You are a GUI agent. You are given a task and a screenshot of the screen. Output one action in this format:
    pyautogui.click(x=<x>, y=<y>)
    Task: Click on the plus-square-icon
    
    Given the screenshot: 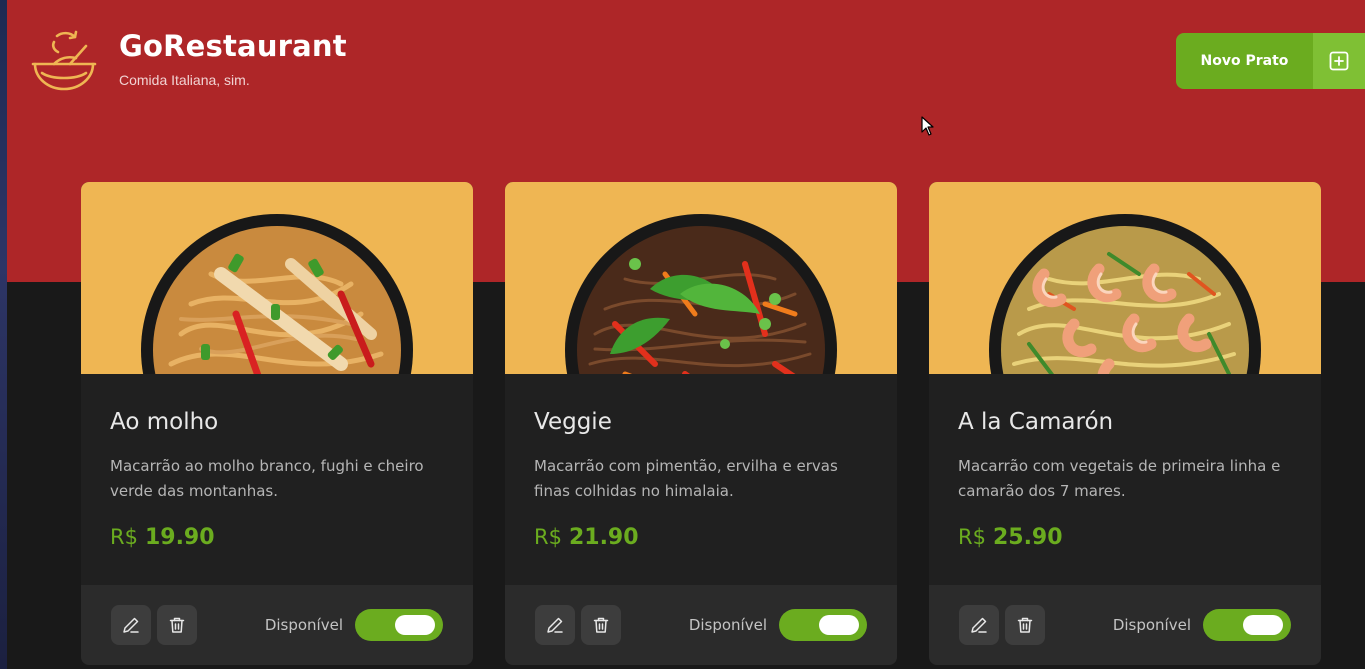 What is the action you would take?
    pyautogui.click(x=1339, y=61)
    